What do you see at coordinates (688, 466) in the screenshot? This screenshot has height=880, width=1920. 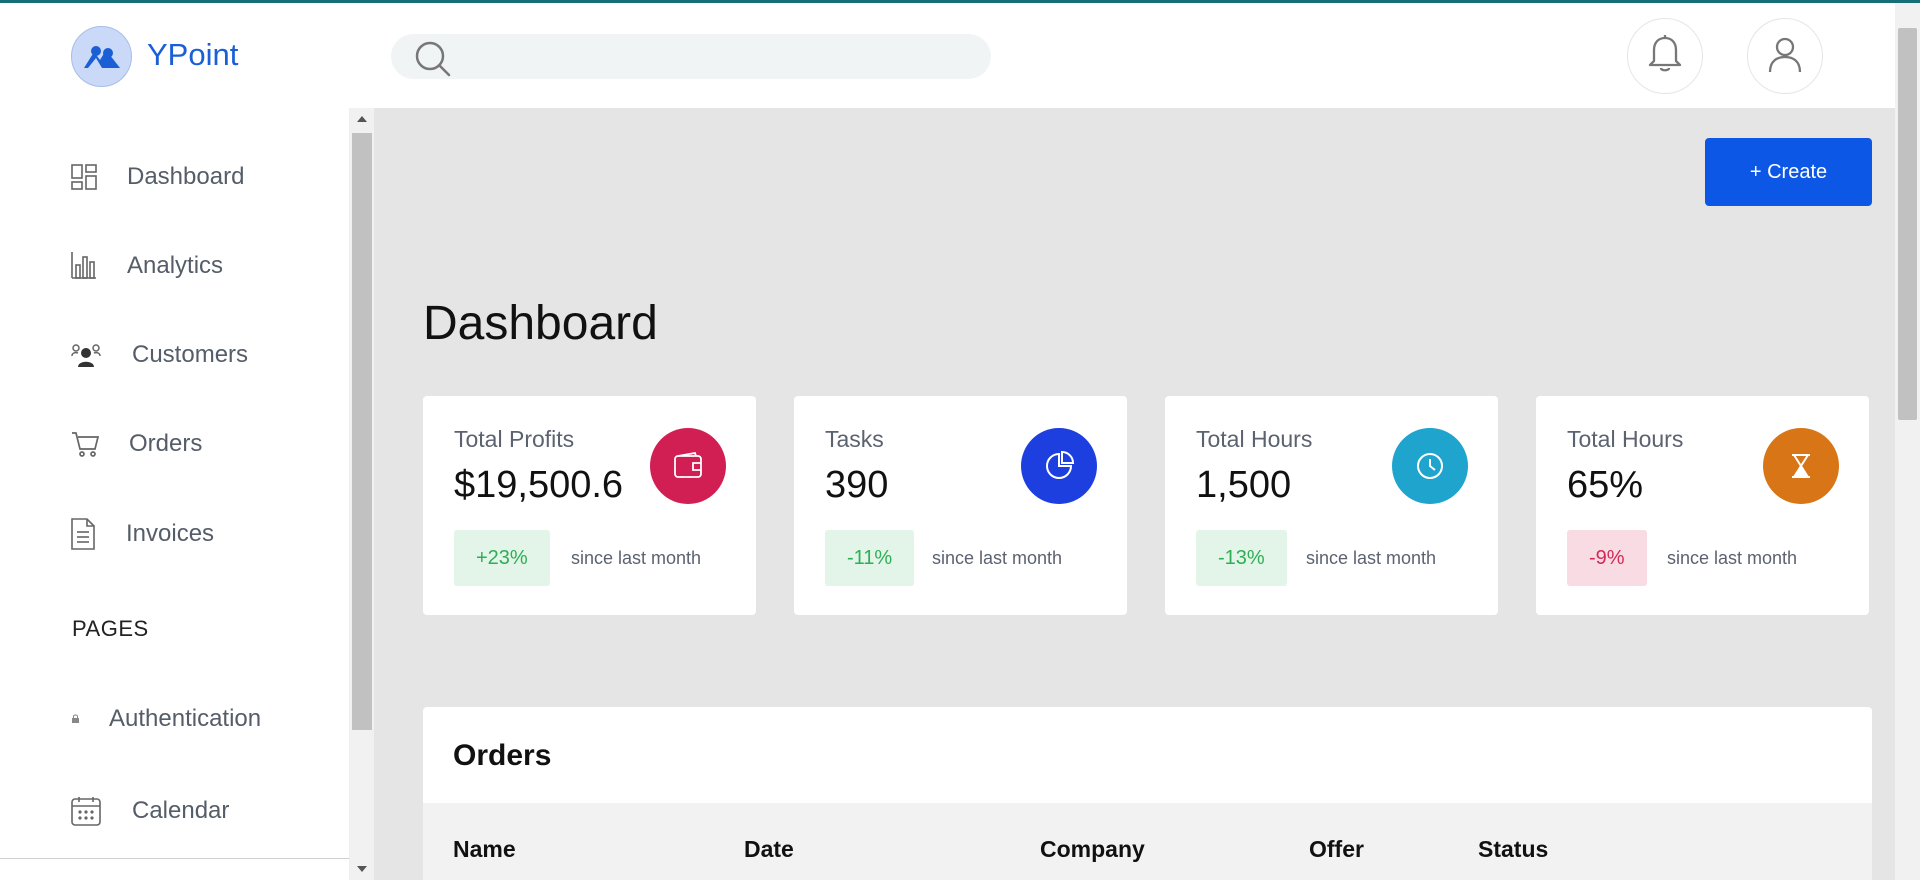 I see `wallet-icon` at bounding box center [688, 466].